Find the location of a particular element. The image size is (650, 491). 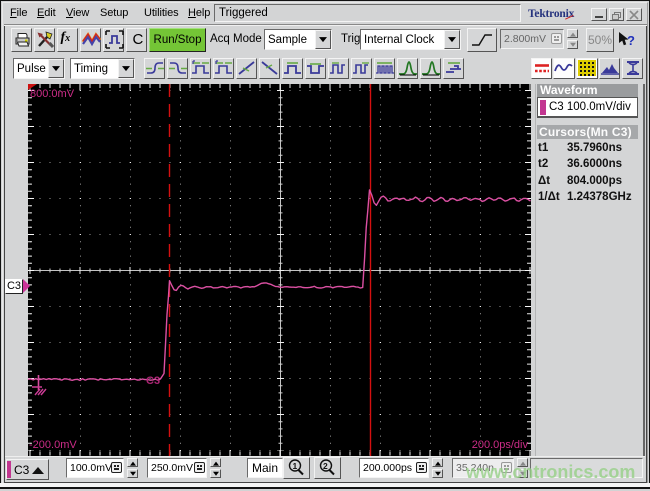

svg-text: C3 is located at coordinates (153, 381).